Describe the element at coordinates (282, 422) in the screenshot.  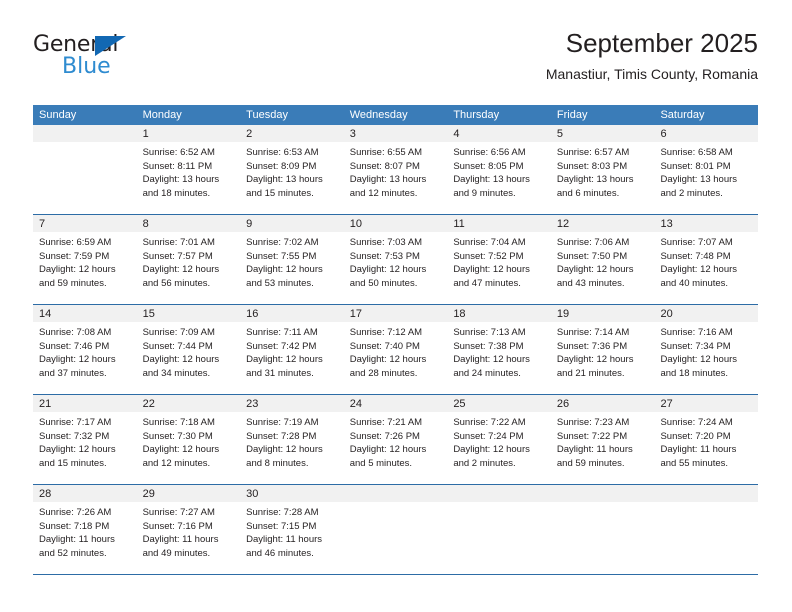
I see `day-detail-line: Sunrise: 7:19 AM` at that location.